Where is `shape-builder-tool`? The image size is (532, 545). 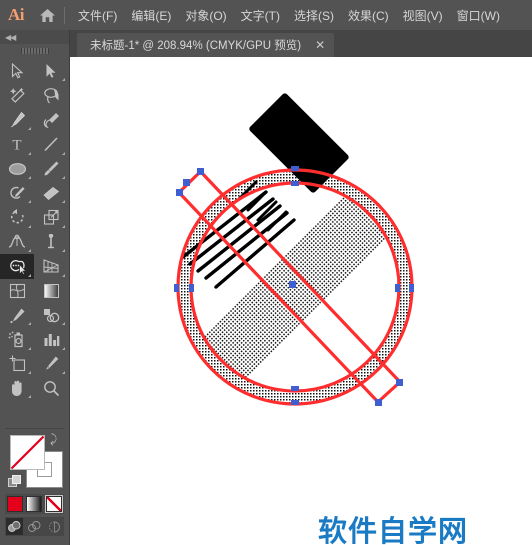
shape-builder-tool is located at coordinates (17, 266).